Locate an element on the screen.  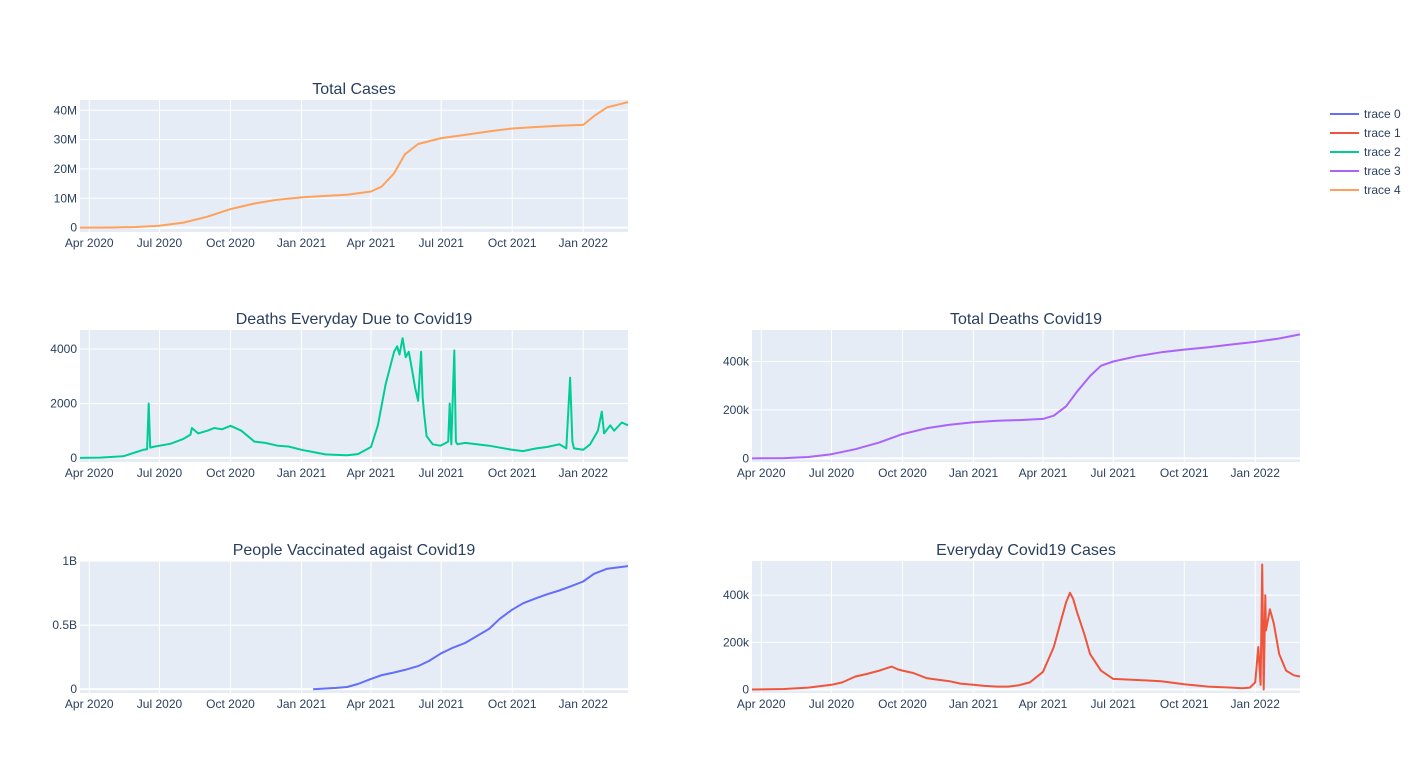
legend-item: trace 2 is located at coordinates (1365, 152).